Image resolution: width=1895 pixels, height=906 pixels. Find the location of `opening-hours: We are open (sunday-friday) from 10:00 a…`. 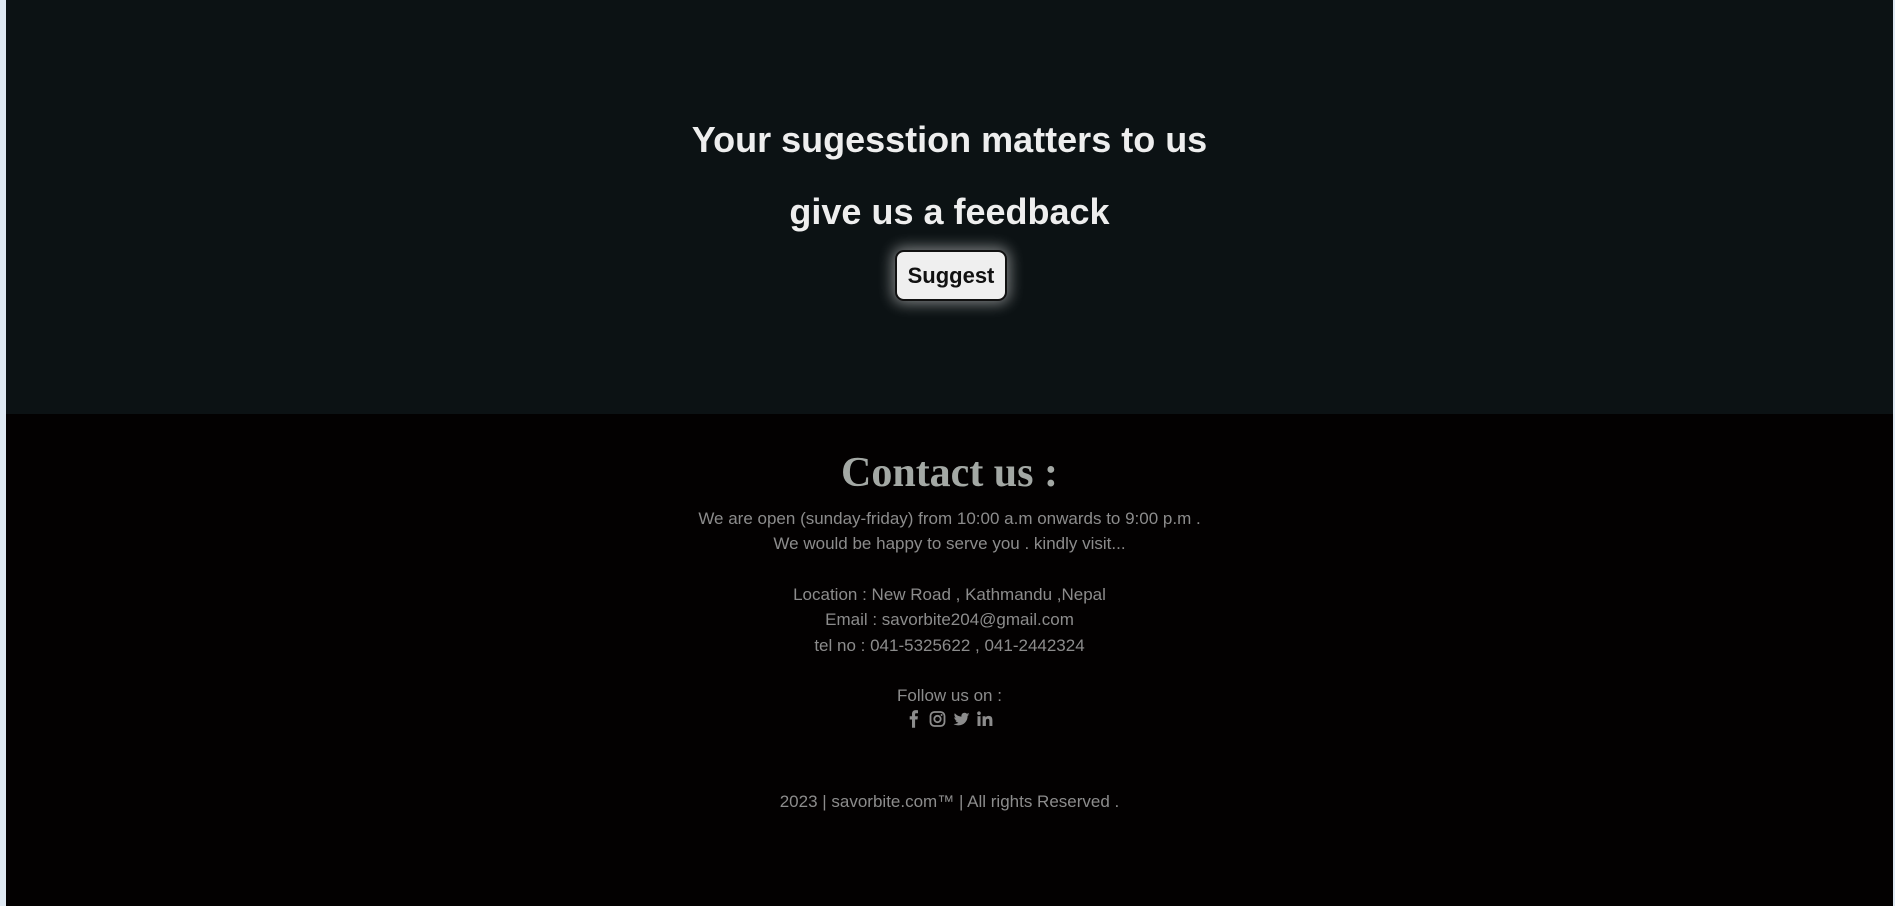

opening-hours: We are open (sunday-friday) from 10:00 a… is located at coordinates (949, 518).